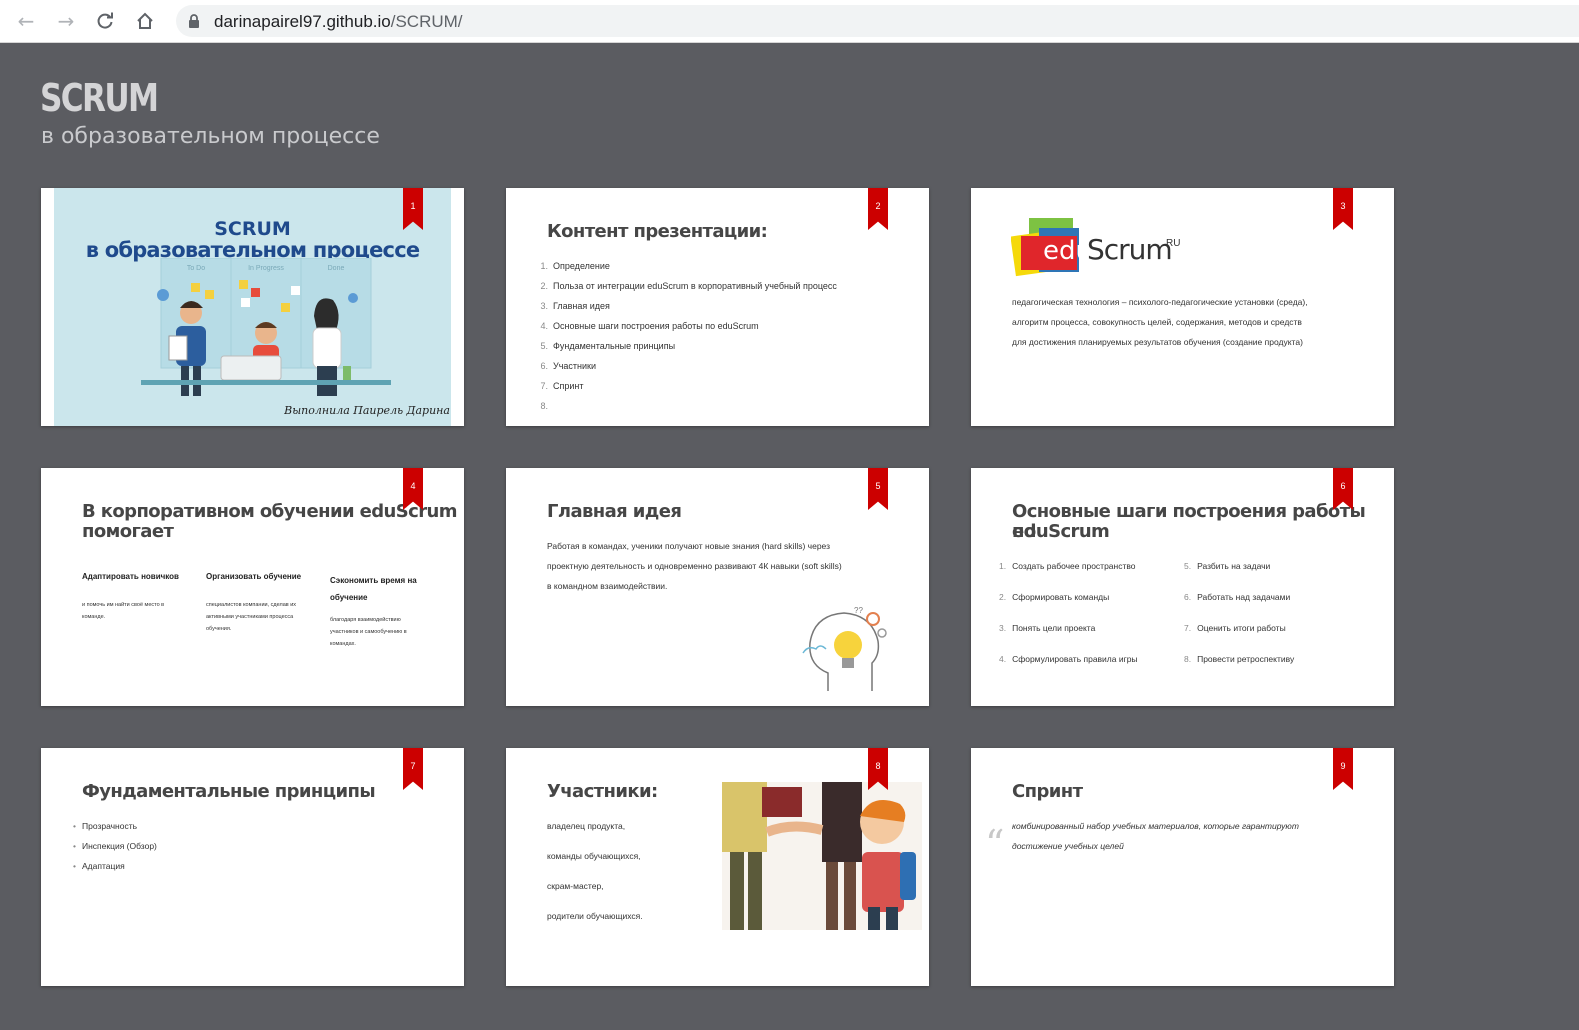 This screenshot has height=1030, width=1579. I want to click on reload-icon, so click(105, 21).